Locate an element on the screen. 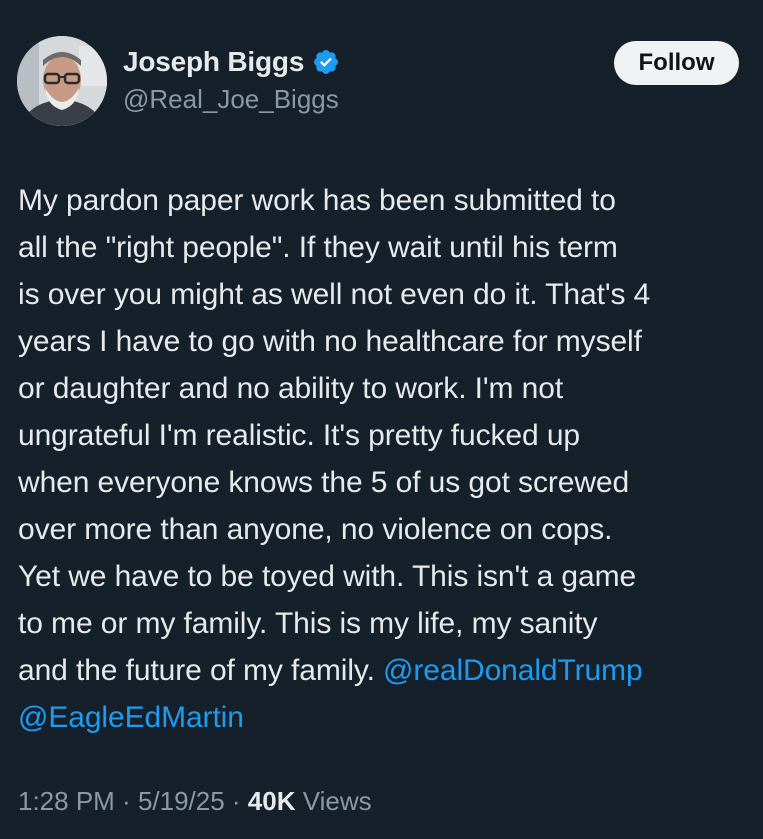 This screenshot has height=839, width=763. views-count: 40K is located at coordinates (271, 801).